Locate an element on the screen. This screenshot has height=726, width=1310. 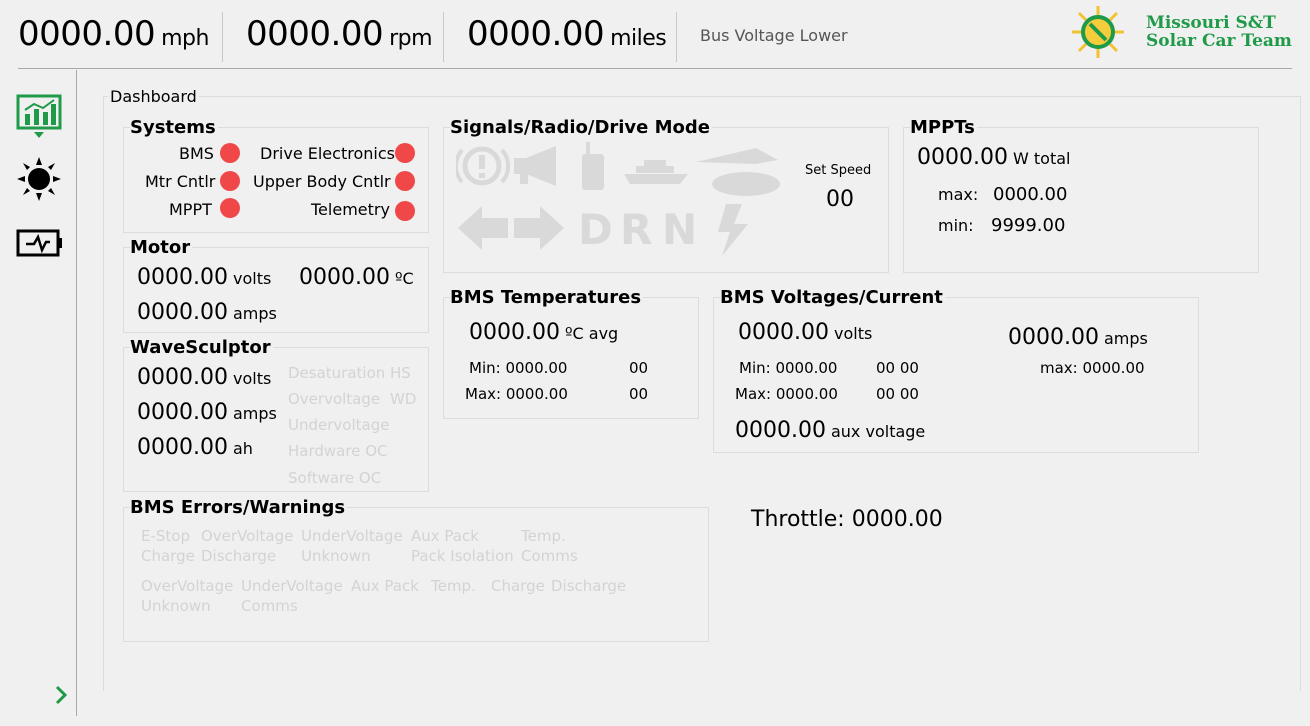
warning-discharge: Discharge is located at coordinates (589, 586).